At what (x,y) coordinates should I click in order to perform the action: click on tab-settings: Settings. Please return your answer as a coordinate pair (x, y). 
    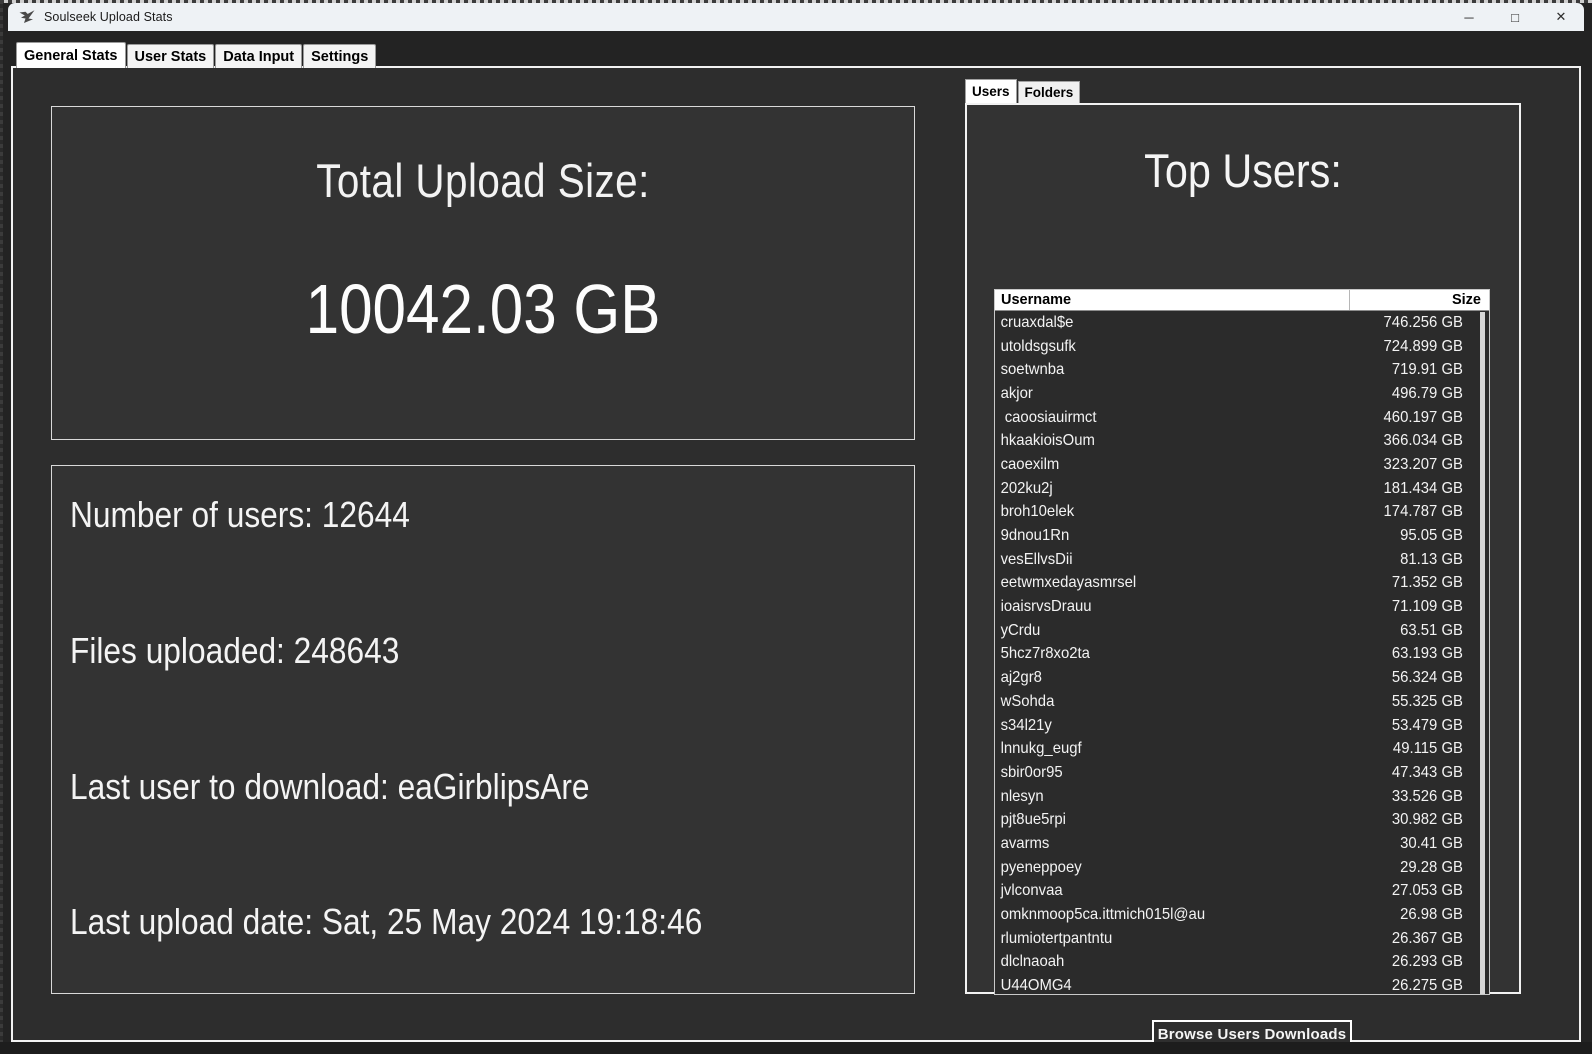
    Looking at the image, I should click on (340, 56).